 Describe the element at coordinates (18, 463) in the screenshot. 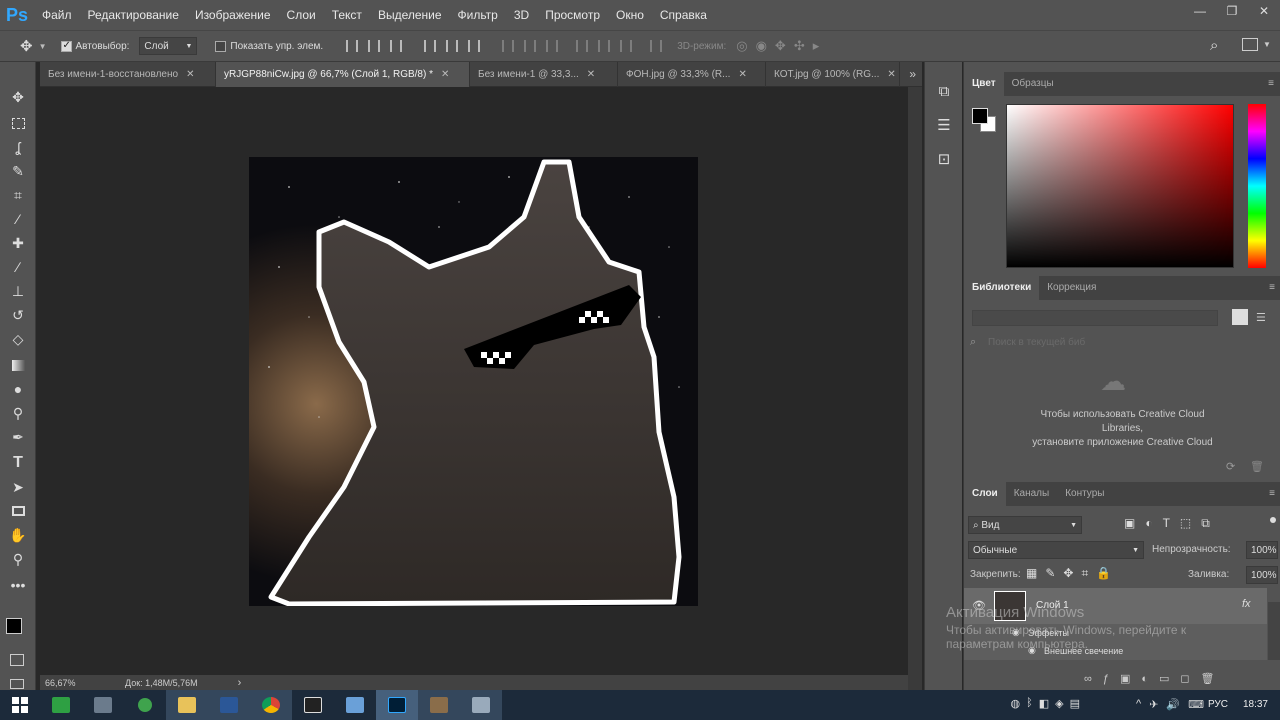

I see `type-tool-icon: T` at that location.